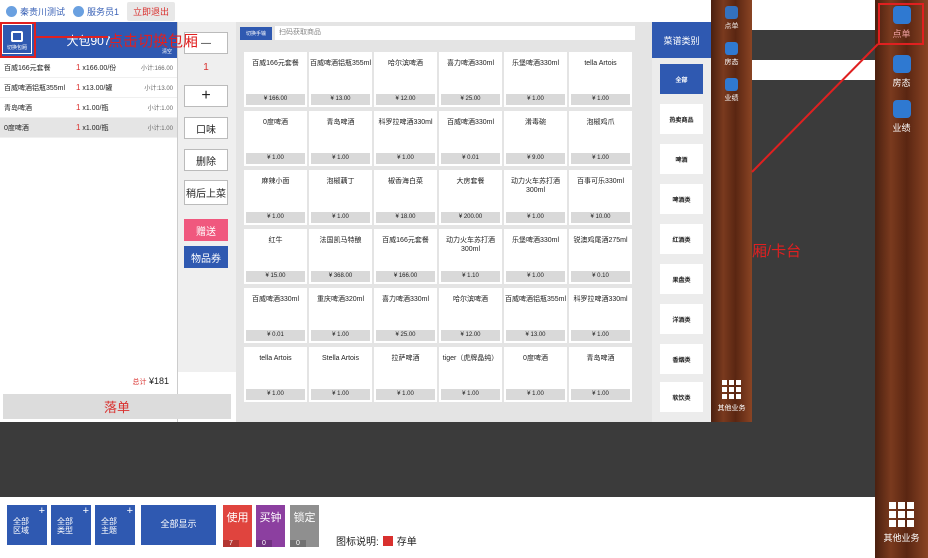 This screenshot has width=928, height=558. What do you see at coordinates (206, 96) in the screenshot?
I see `increase-qty-button: +` at bounding box center [206, 96].